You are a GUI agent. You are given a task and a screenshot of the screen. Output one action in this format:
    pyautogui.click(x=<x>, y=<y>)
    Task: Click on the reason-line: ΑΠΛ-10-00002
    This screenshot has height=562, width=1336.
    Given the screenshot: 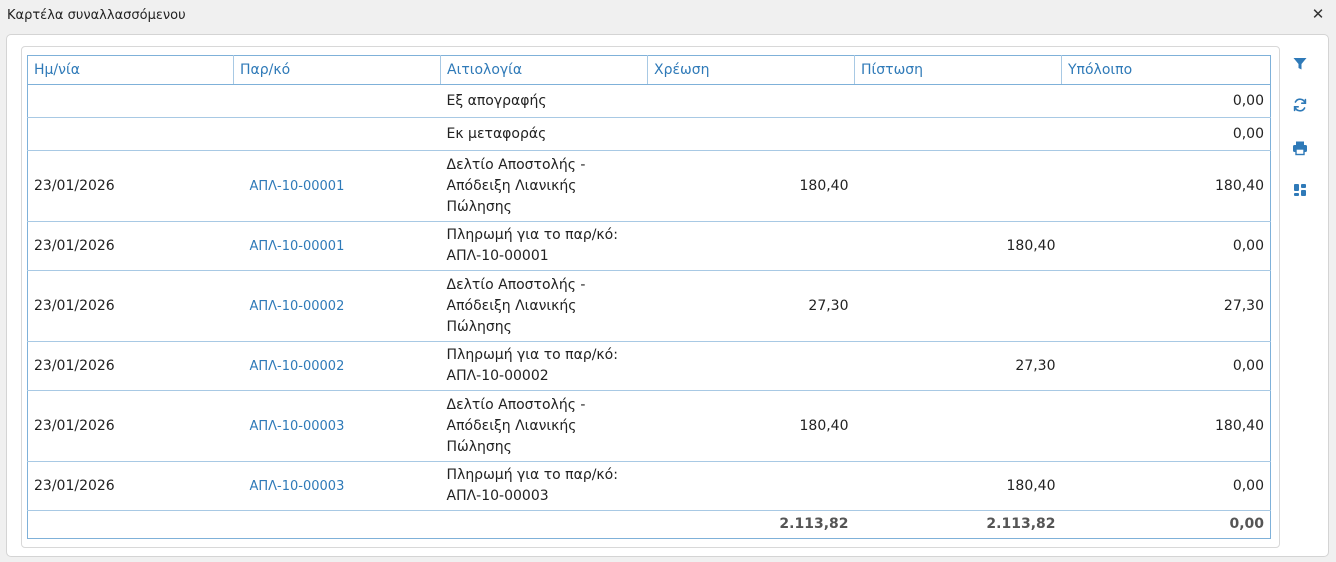 What is the action you would take?
    pyautogui.click(x=497, y=376)
    